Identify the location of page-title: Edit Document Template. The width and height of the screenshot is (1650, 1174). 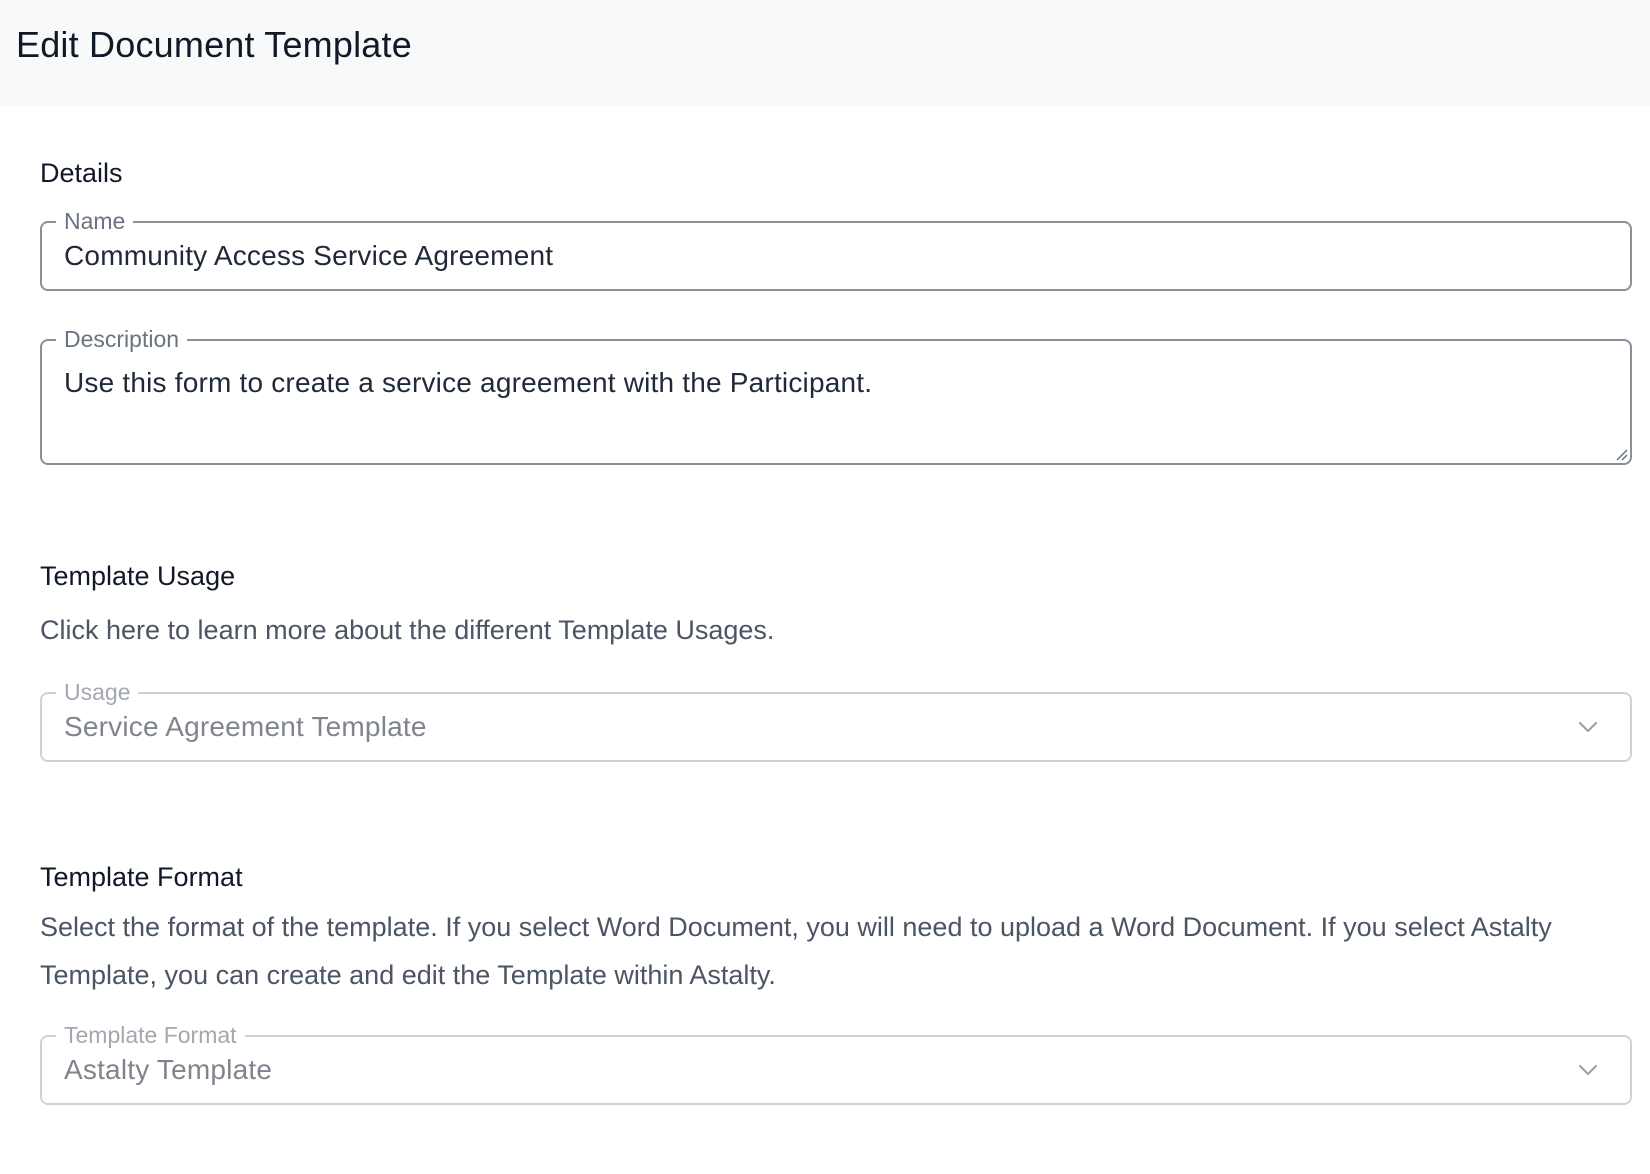
(214, 44).